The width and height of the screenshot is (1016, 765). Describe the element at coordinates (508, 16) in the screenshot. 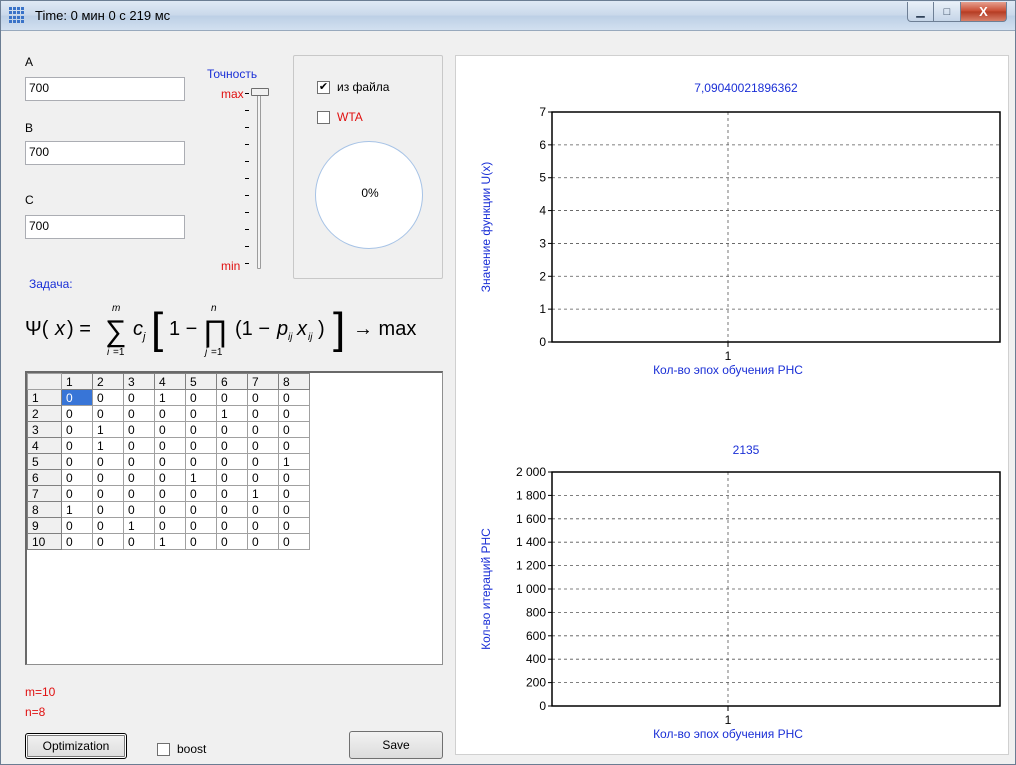

I see `title-bar: Time: 0 мин 0 с 219 мс ▁ □ X` at that location.